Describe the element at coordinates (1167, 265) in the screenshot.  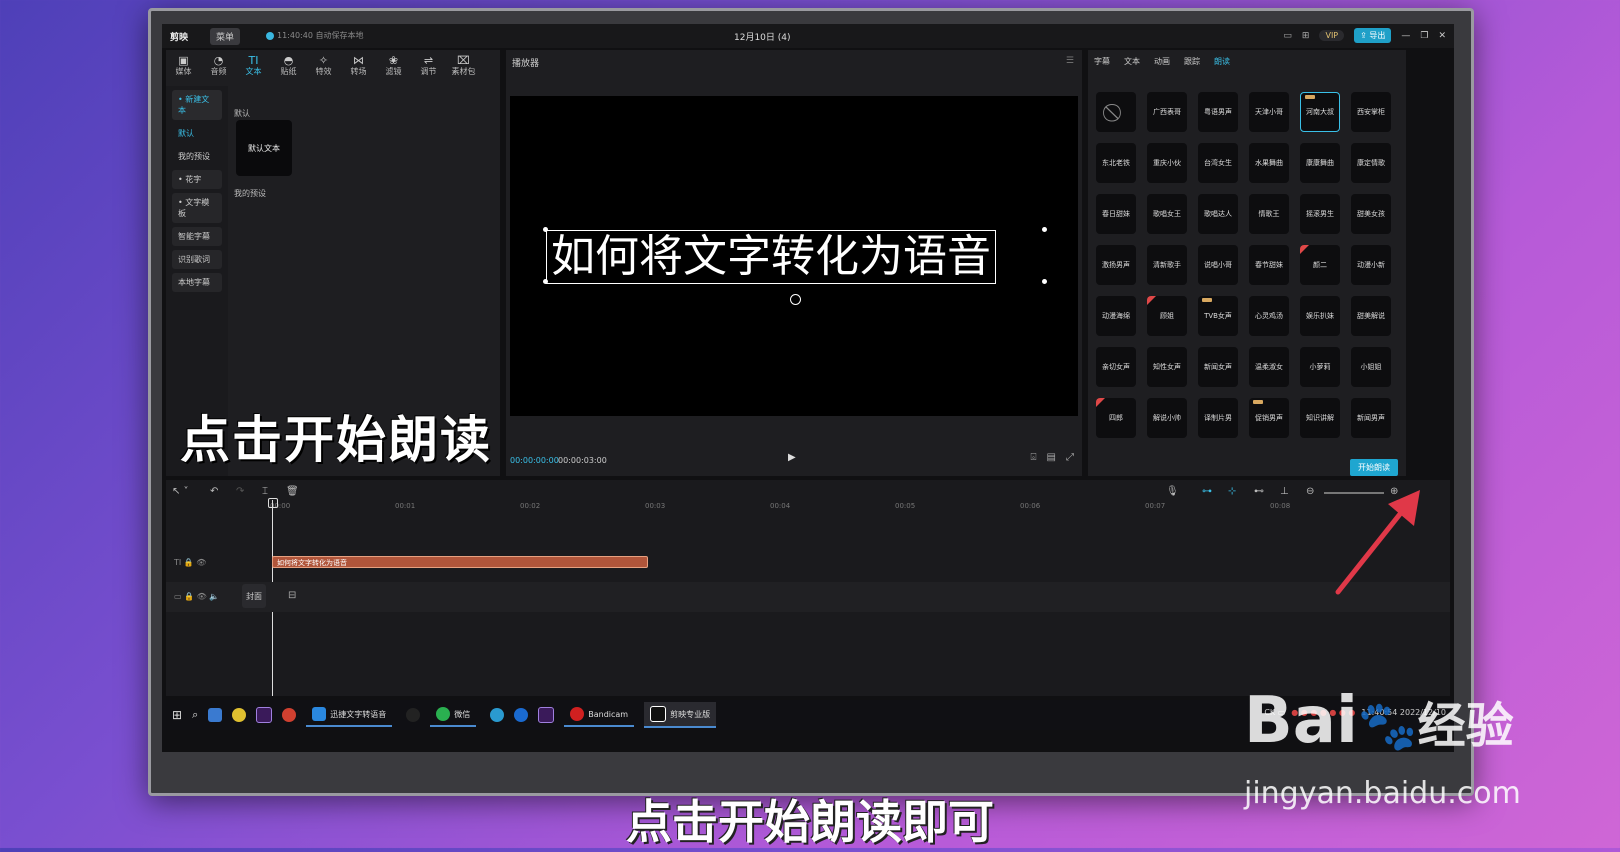
I see `voice-option: 清新歌手` at that location.